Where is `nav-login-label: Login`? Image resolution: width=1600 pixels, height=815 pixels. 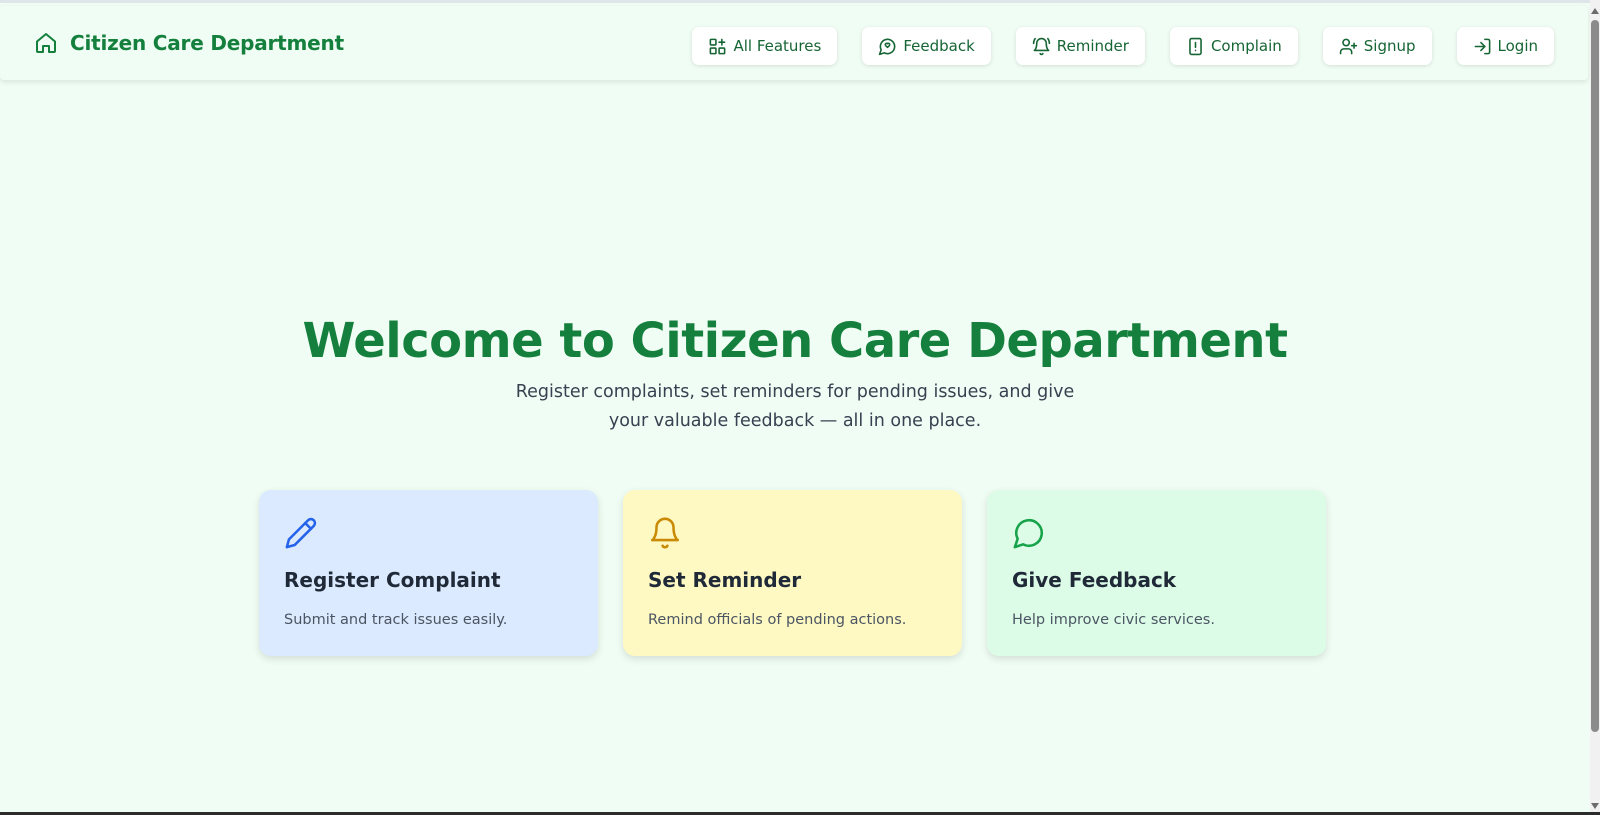
nav-login-label: Login is located at coordinates (1517, 46).